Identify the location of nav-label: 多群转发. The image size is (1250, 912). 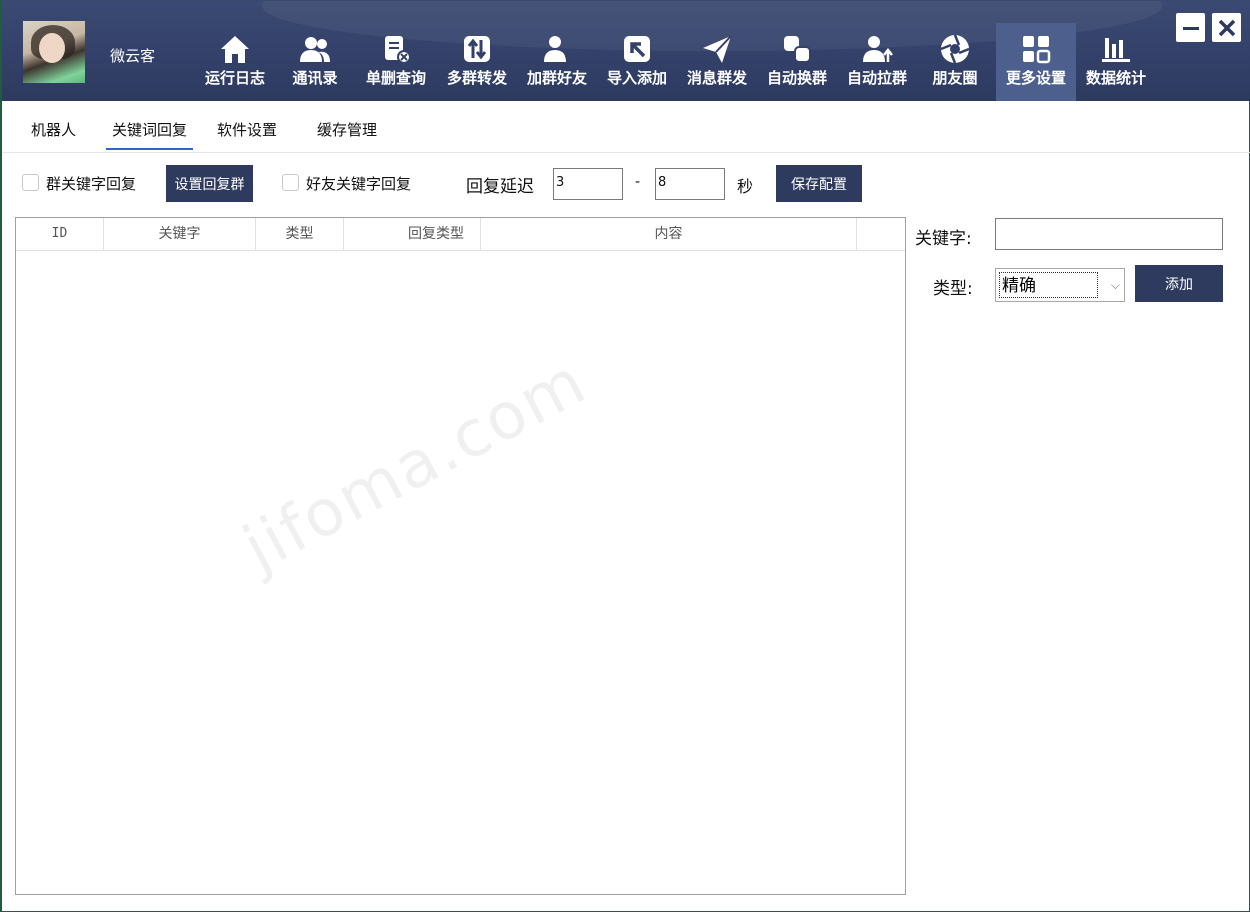
(476, 78).